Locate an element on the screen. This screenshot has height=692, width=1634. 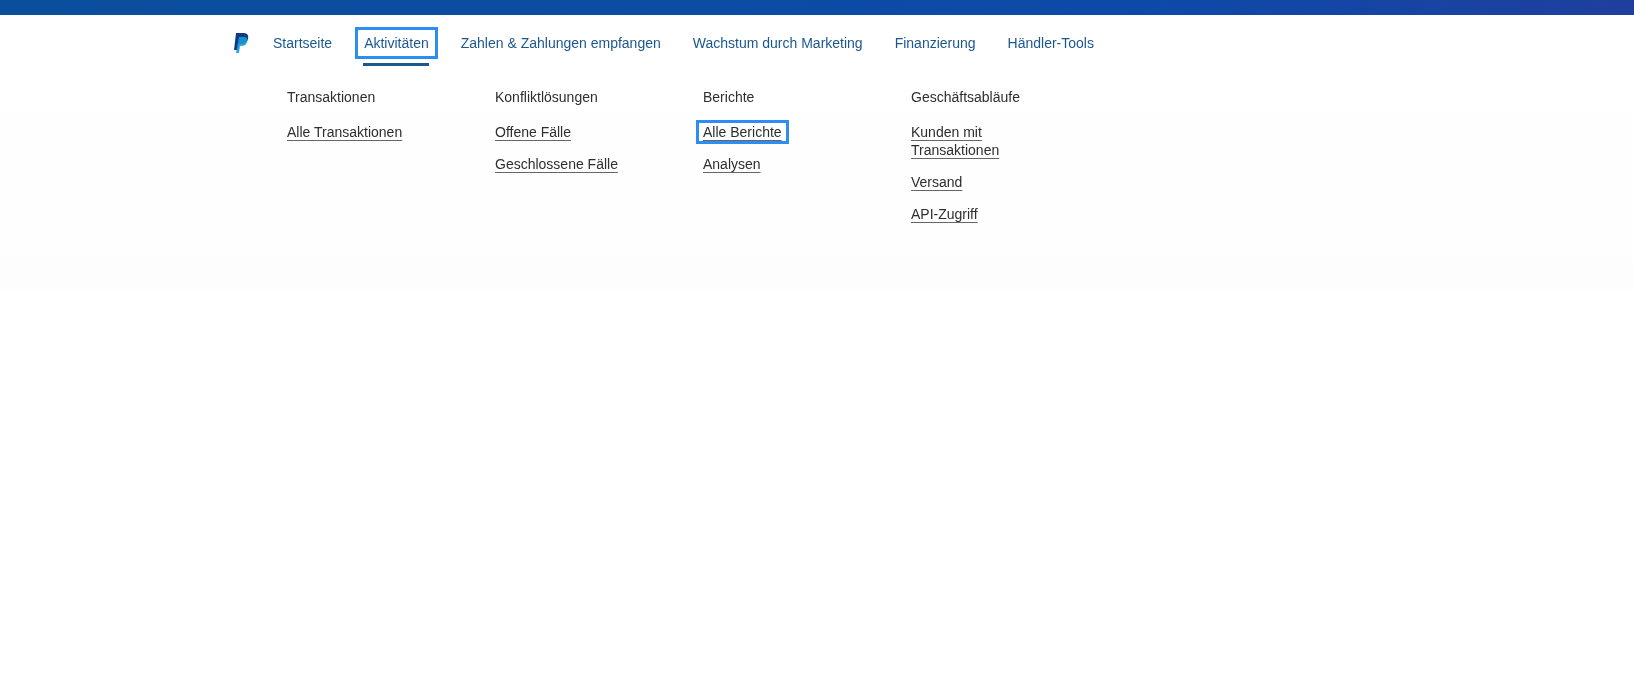
menu-link: Offene Fälle is located at coordinates (533, 132).